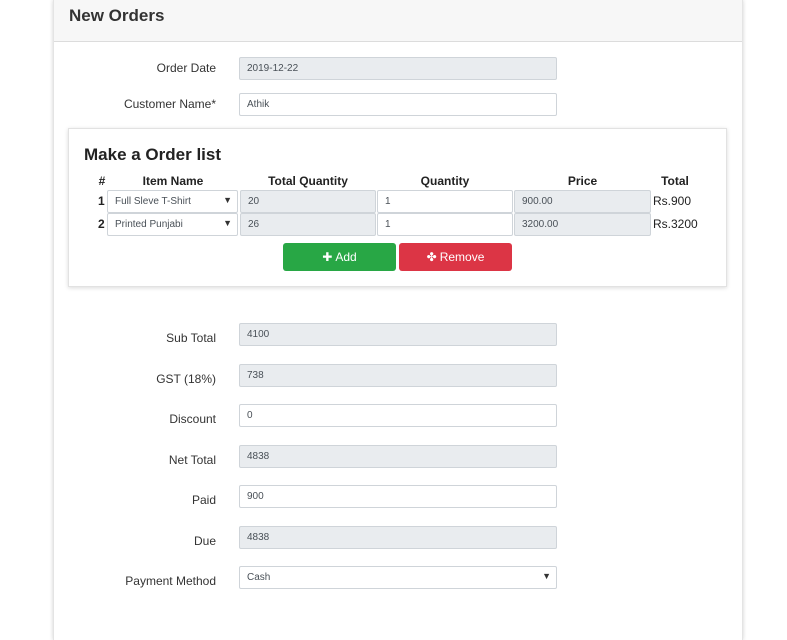 The height and width of the screenshot is (640, 787). Describe the element at coordinates (192, 419) in the screenshot. I see `discount-label: Discount` at that location.